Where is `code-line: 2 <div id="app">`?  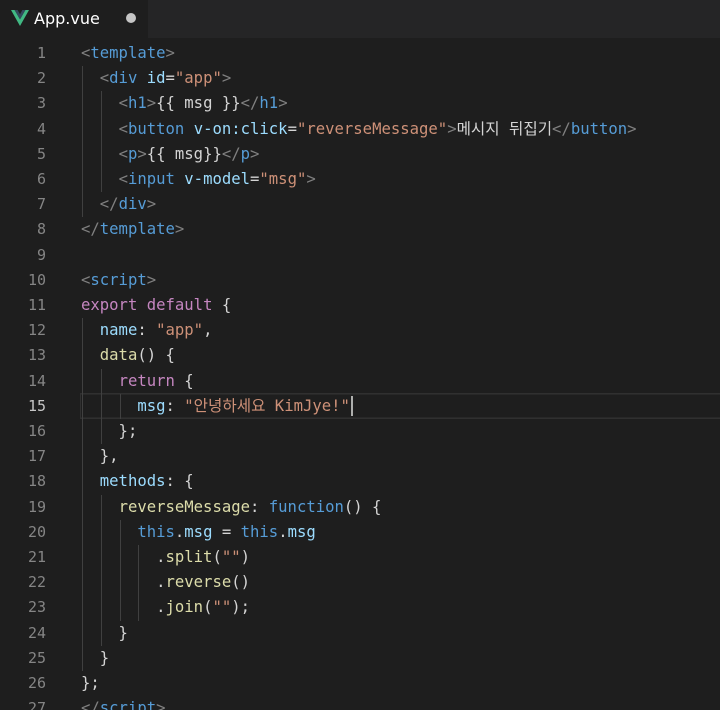
code-line: 2 <div id="app"> is located at coordinates (360, 78).